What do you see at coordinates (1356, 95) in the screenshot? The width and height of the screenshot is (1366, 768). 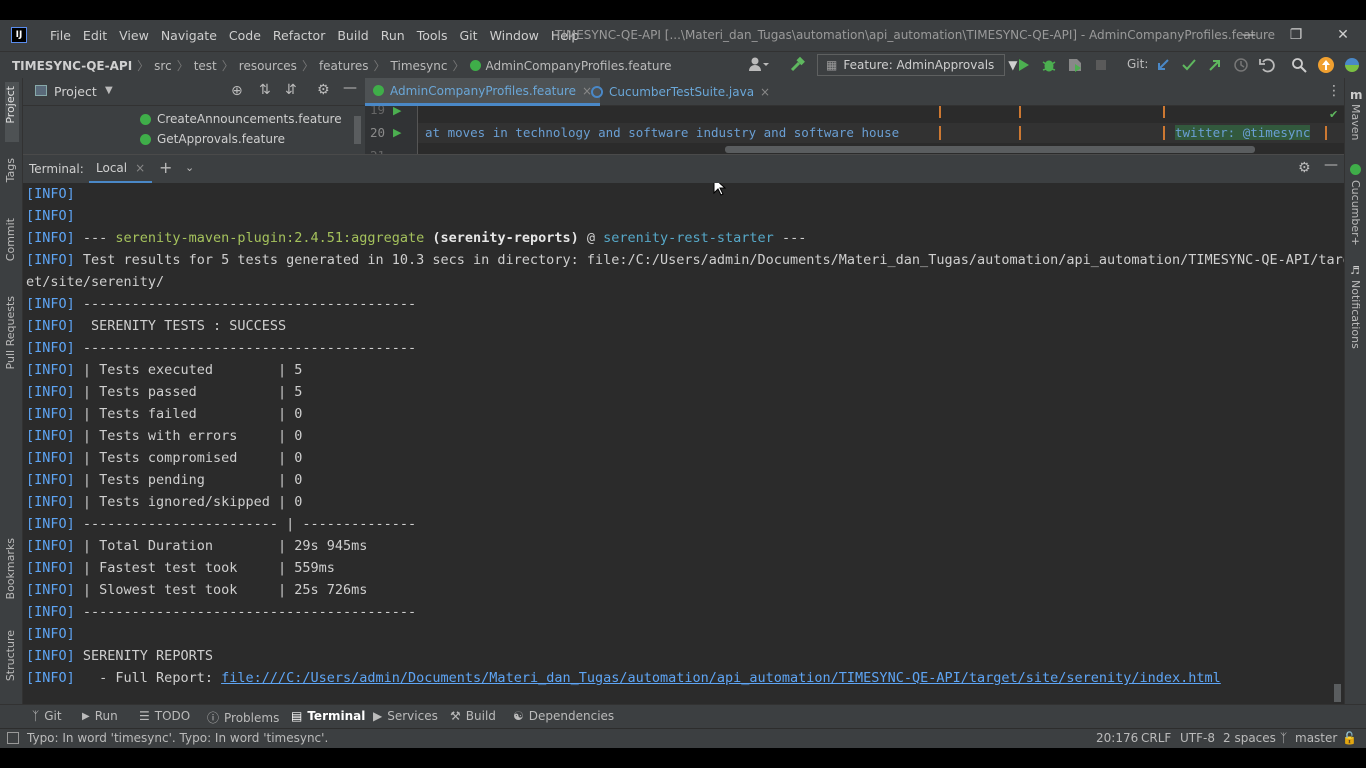 I see `maven-icon: m` at bounding box center [1356, 95].